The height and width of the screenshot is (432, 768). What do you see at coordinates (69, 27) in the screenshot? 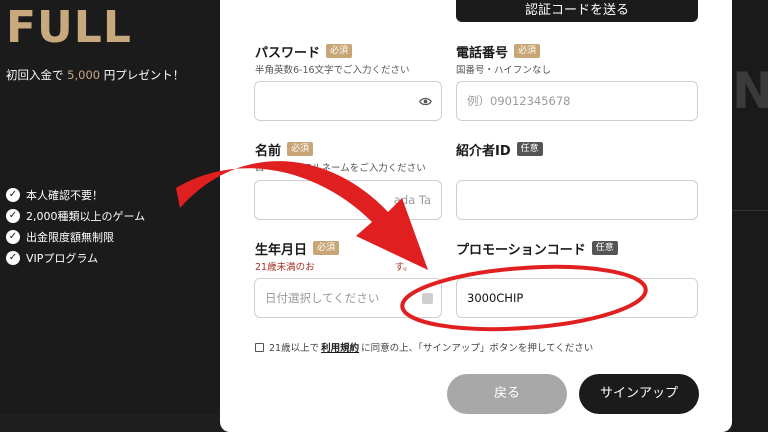
I see `promo-title: FULL` at bounding box center [69, 27].